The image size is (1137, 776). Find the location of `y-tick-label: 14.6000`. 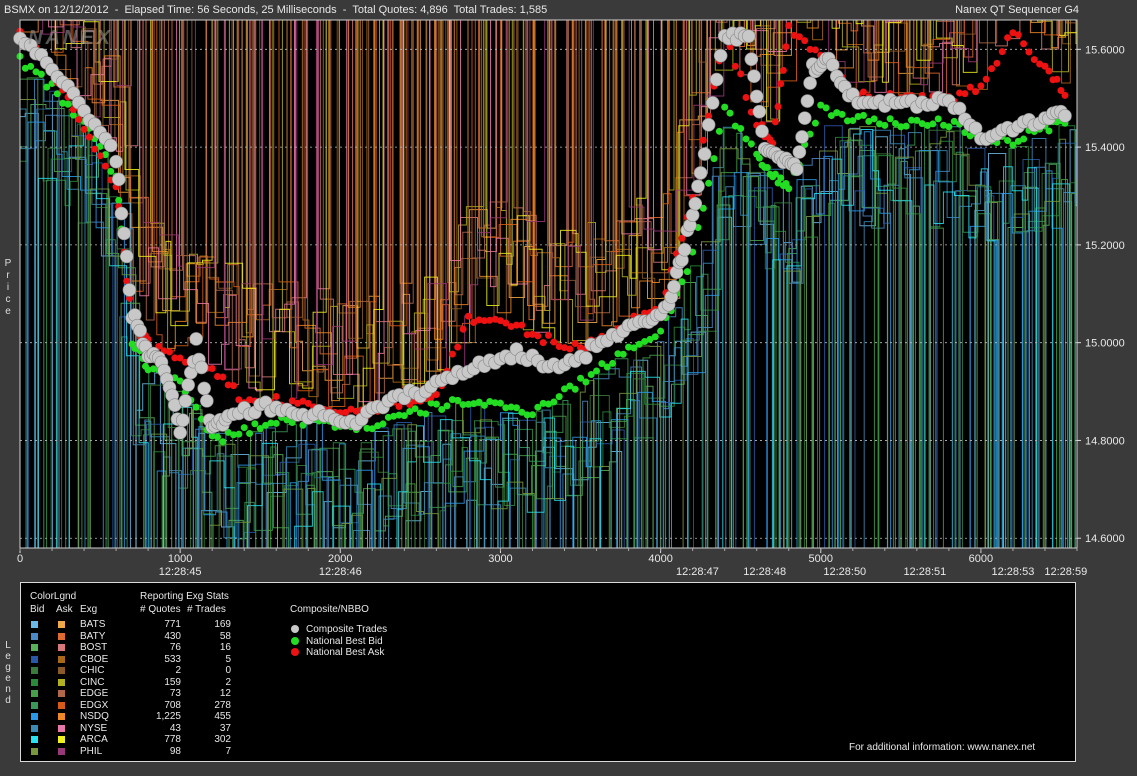

y-tick-label: 14.6000 is located at coordinates (1105, 539).